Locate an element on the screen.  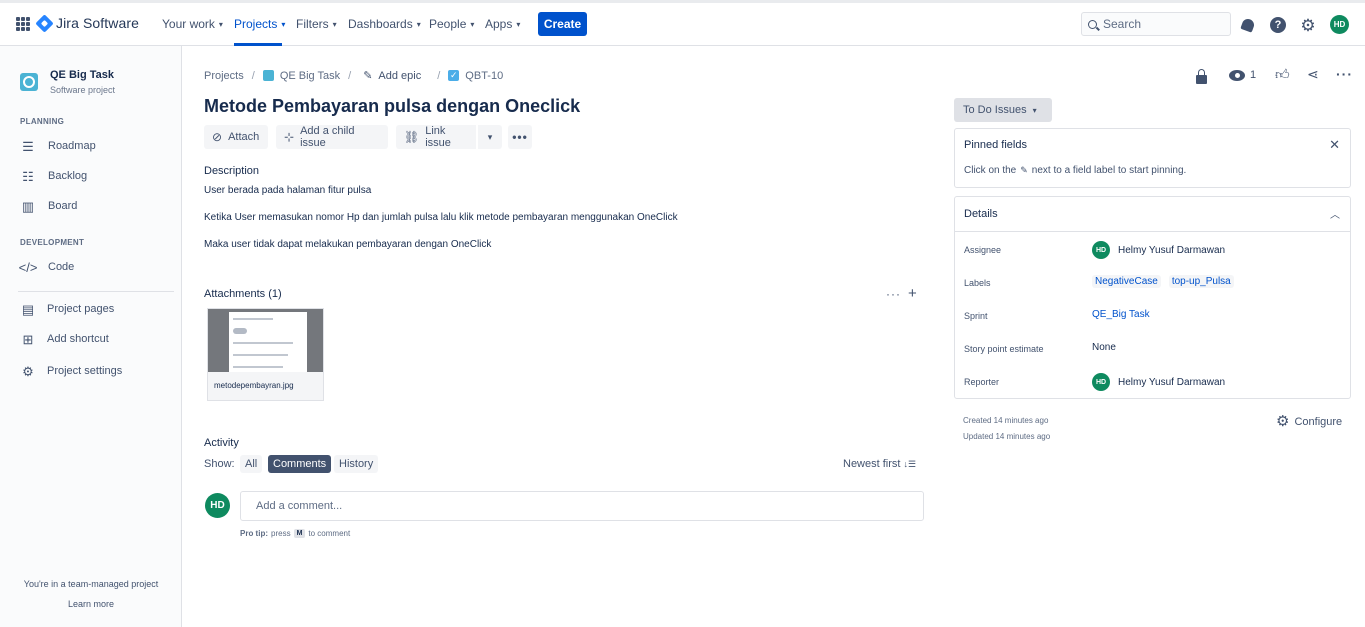
nav-dashboards-label: Dashboards is located at coordinates (380, 24).